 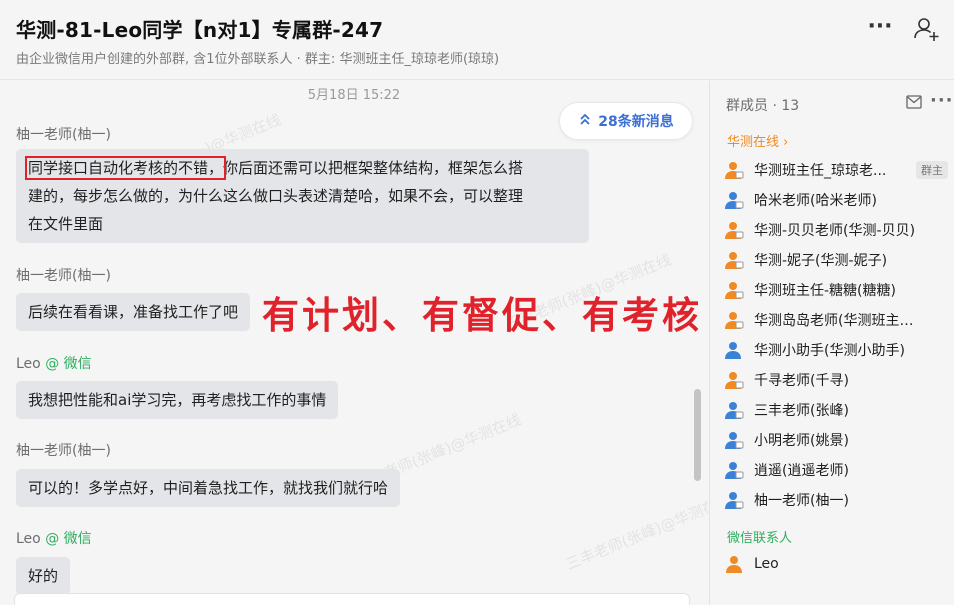 I want to click on member-name: 柚一老师(柚一), so click(x=801, y=501).